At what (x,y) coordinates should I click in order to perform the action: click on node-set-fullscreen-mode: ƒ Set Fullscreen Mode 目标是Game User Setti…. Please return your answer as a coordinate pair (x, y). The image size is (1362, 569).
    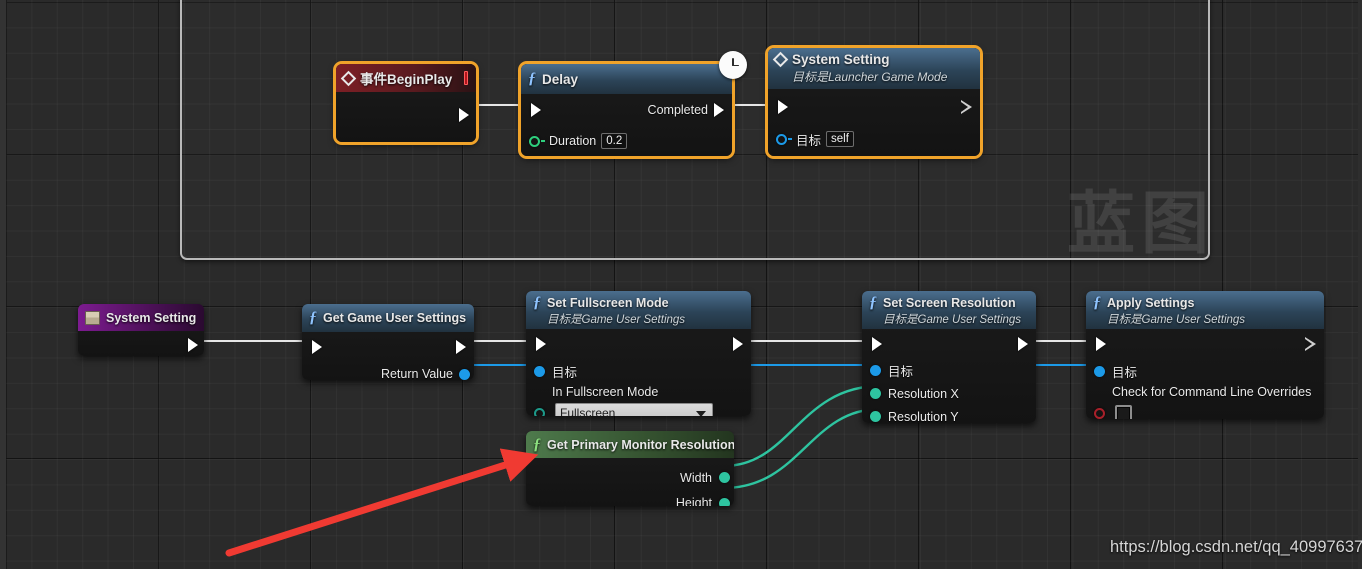
    Looking at the image, I should click on (638, 353).